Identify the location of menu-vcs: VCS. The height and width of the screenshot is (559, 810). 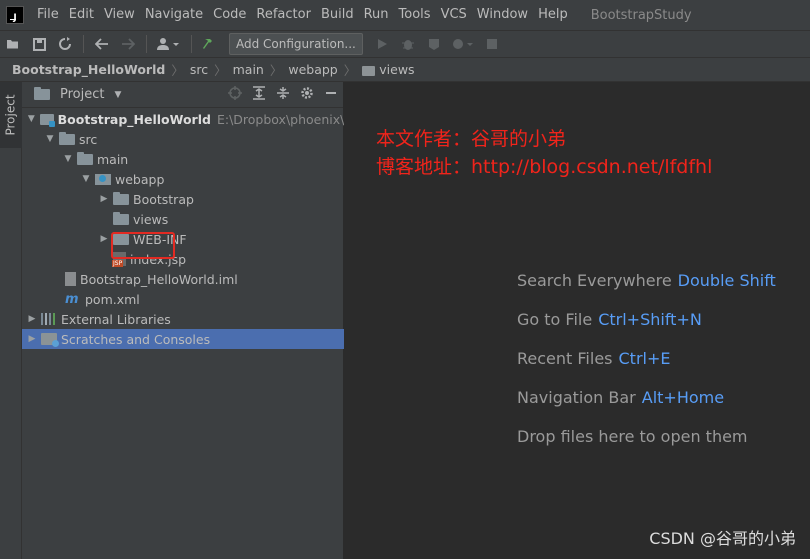
(454, 15).